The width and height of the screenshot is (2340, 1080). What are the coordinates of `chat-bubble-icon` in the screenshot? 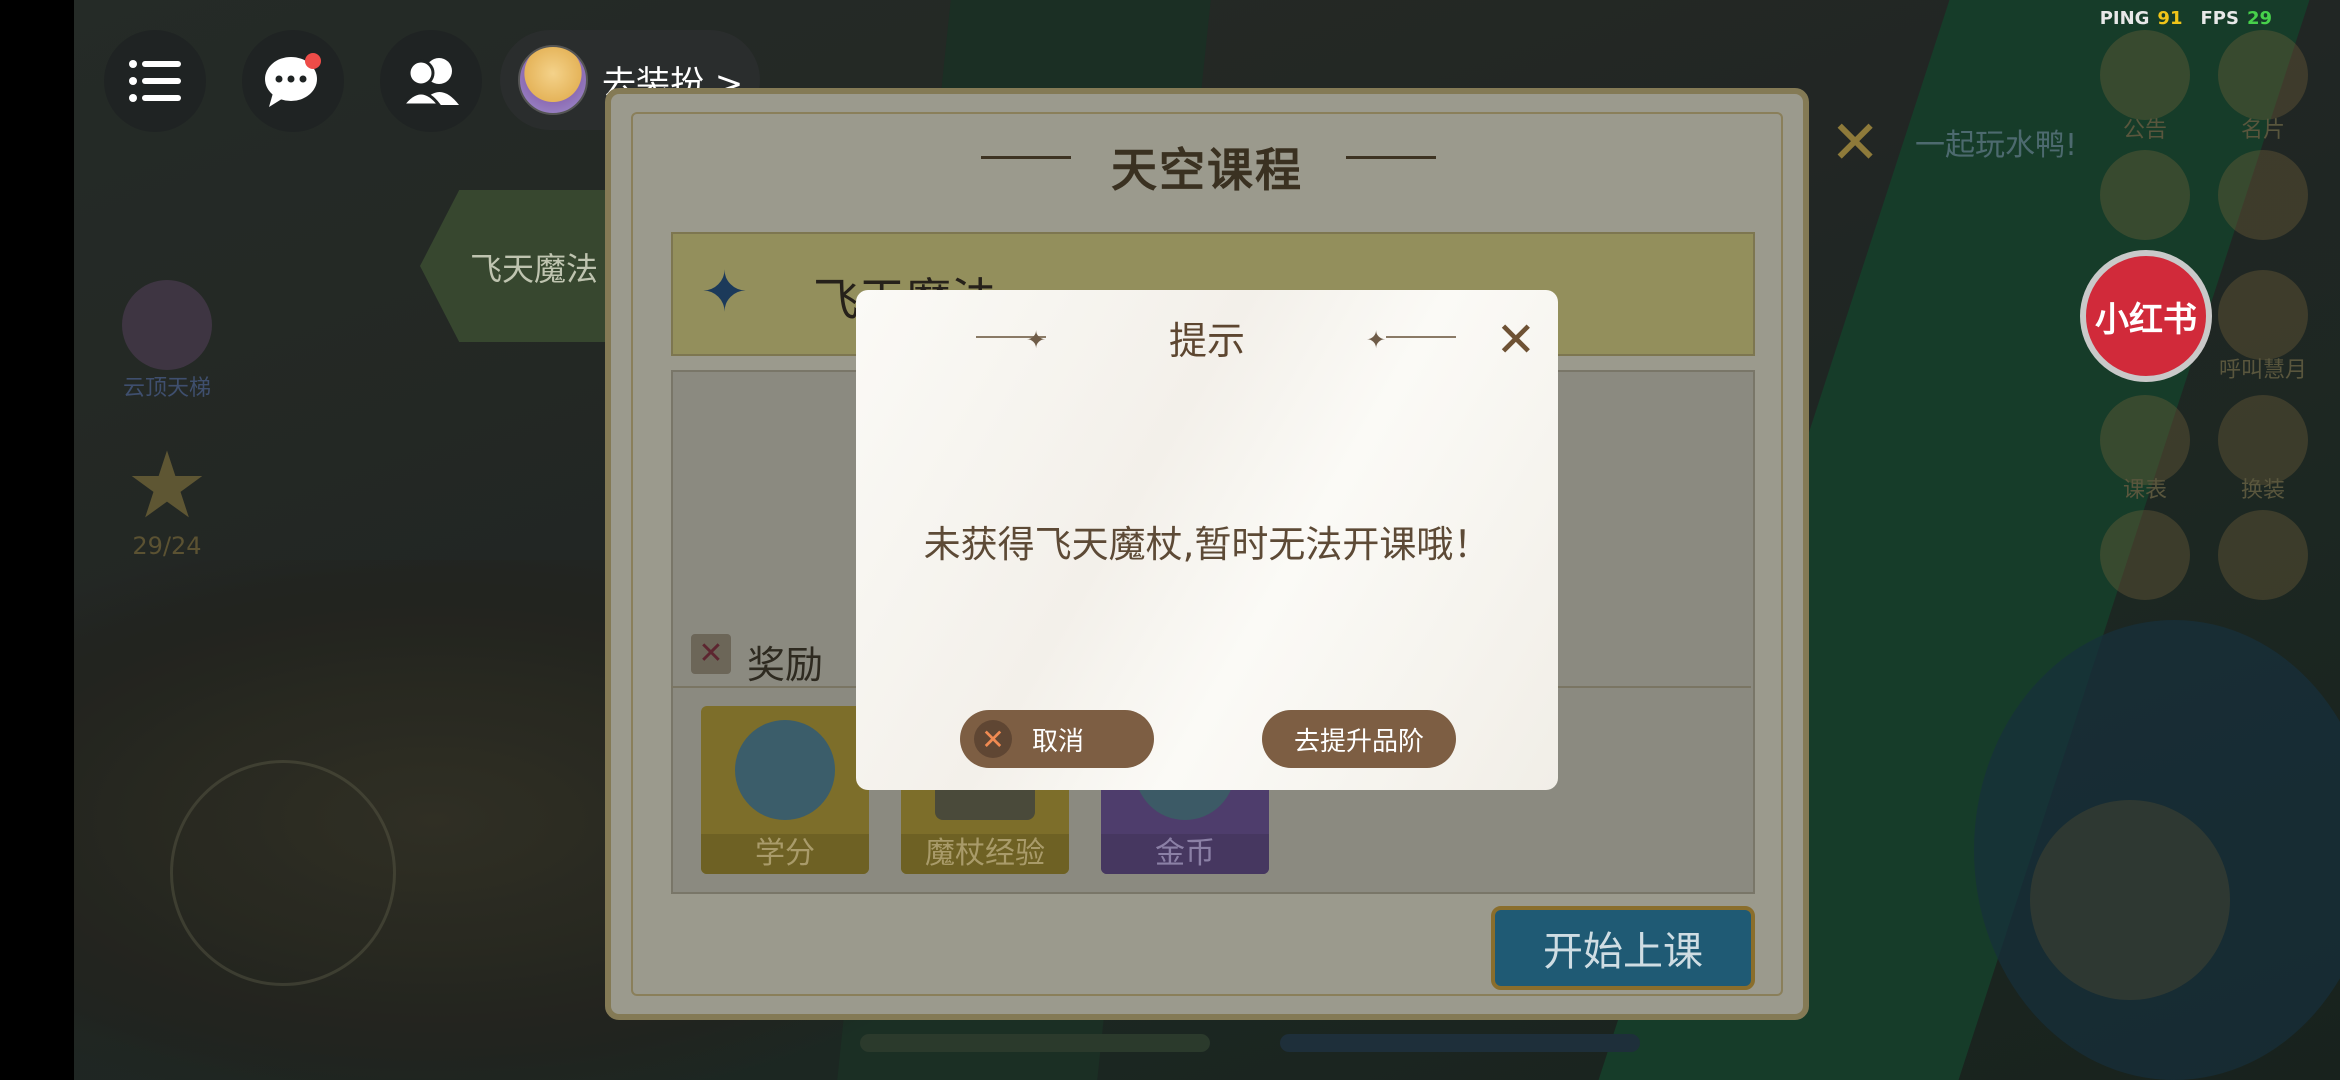 It's located at (293, 80).